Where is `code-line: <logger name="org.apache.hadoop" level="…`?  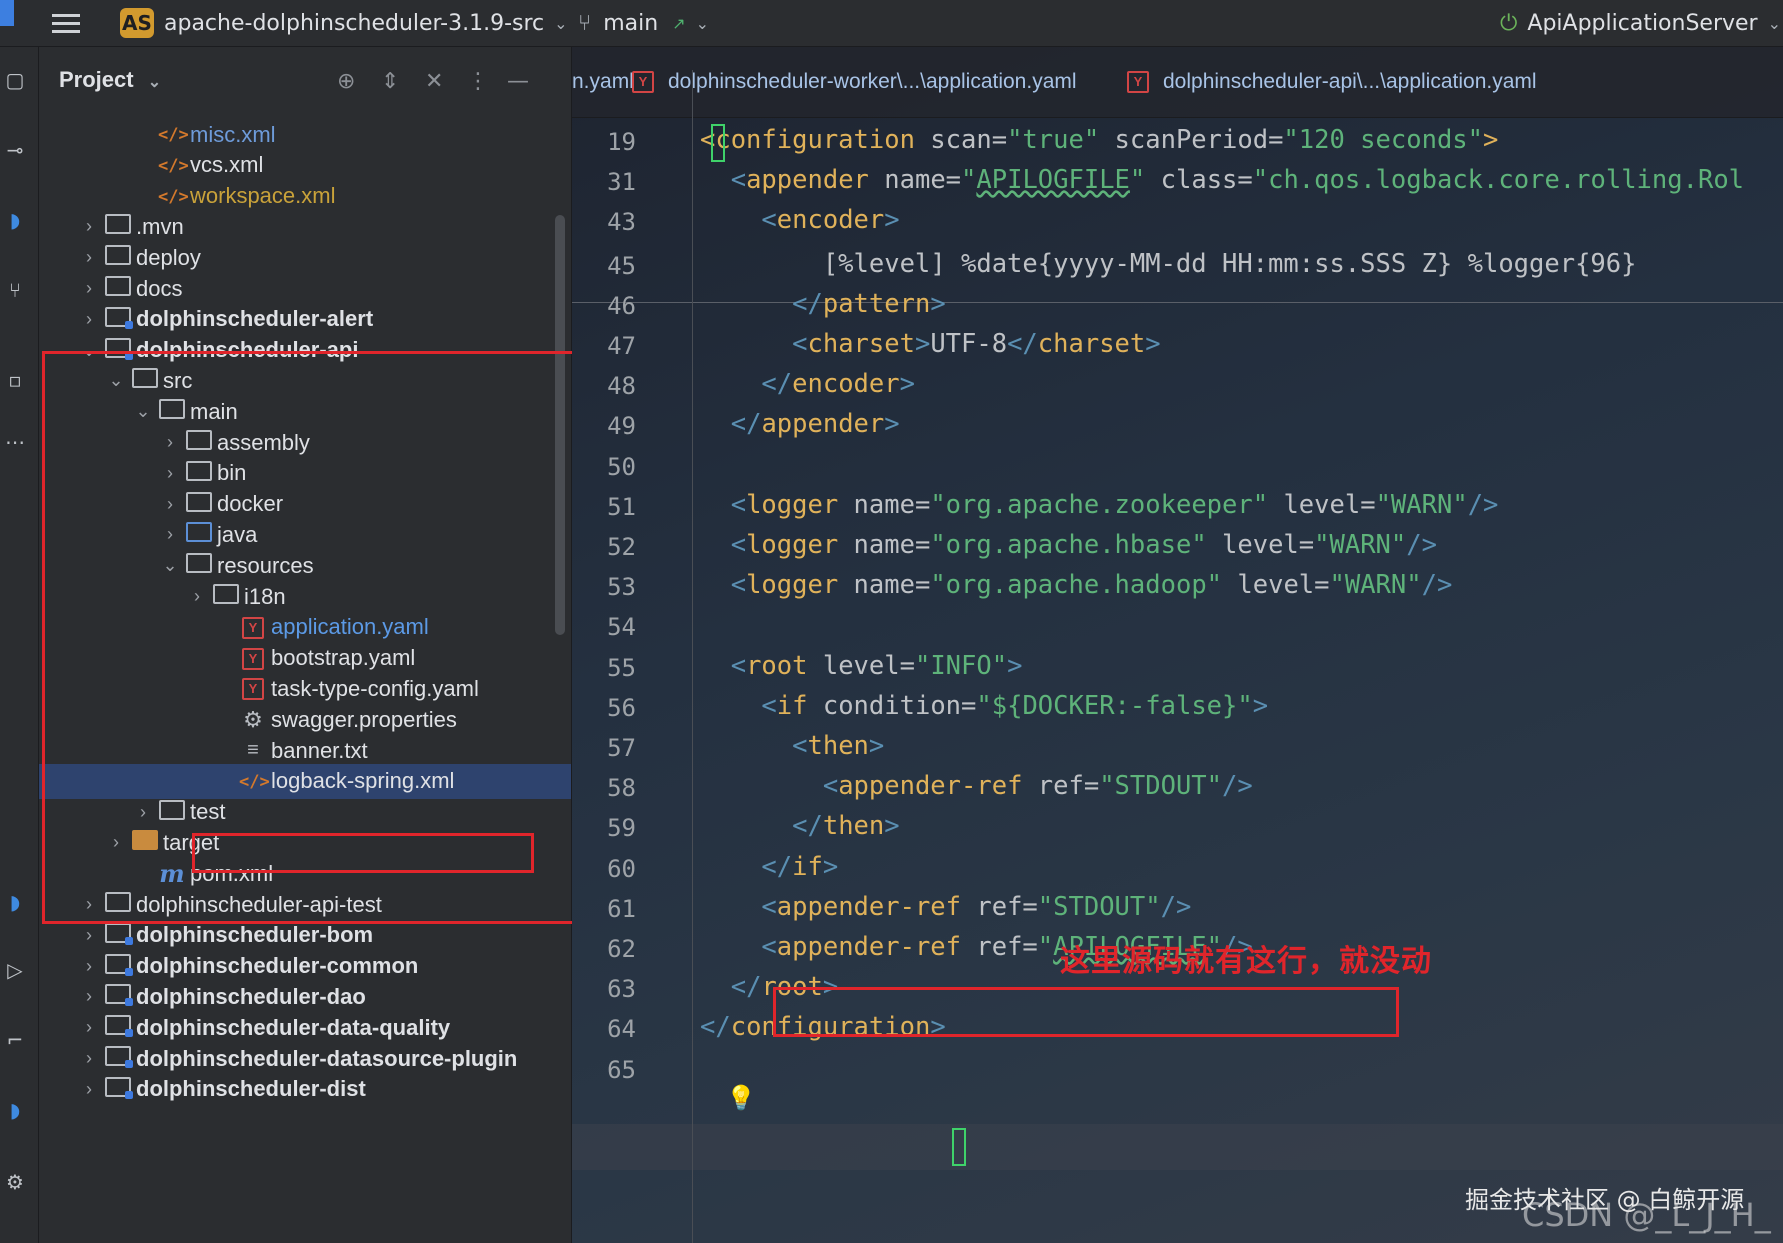 code-line: <logger name="org.apache.hadoop" level="… is located at coordinates (1076, 585).